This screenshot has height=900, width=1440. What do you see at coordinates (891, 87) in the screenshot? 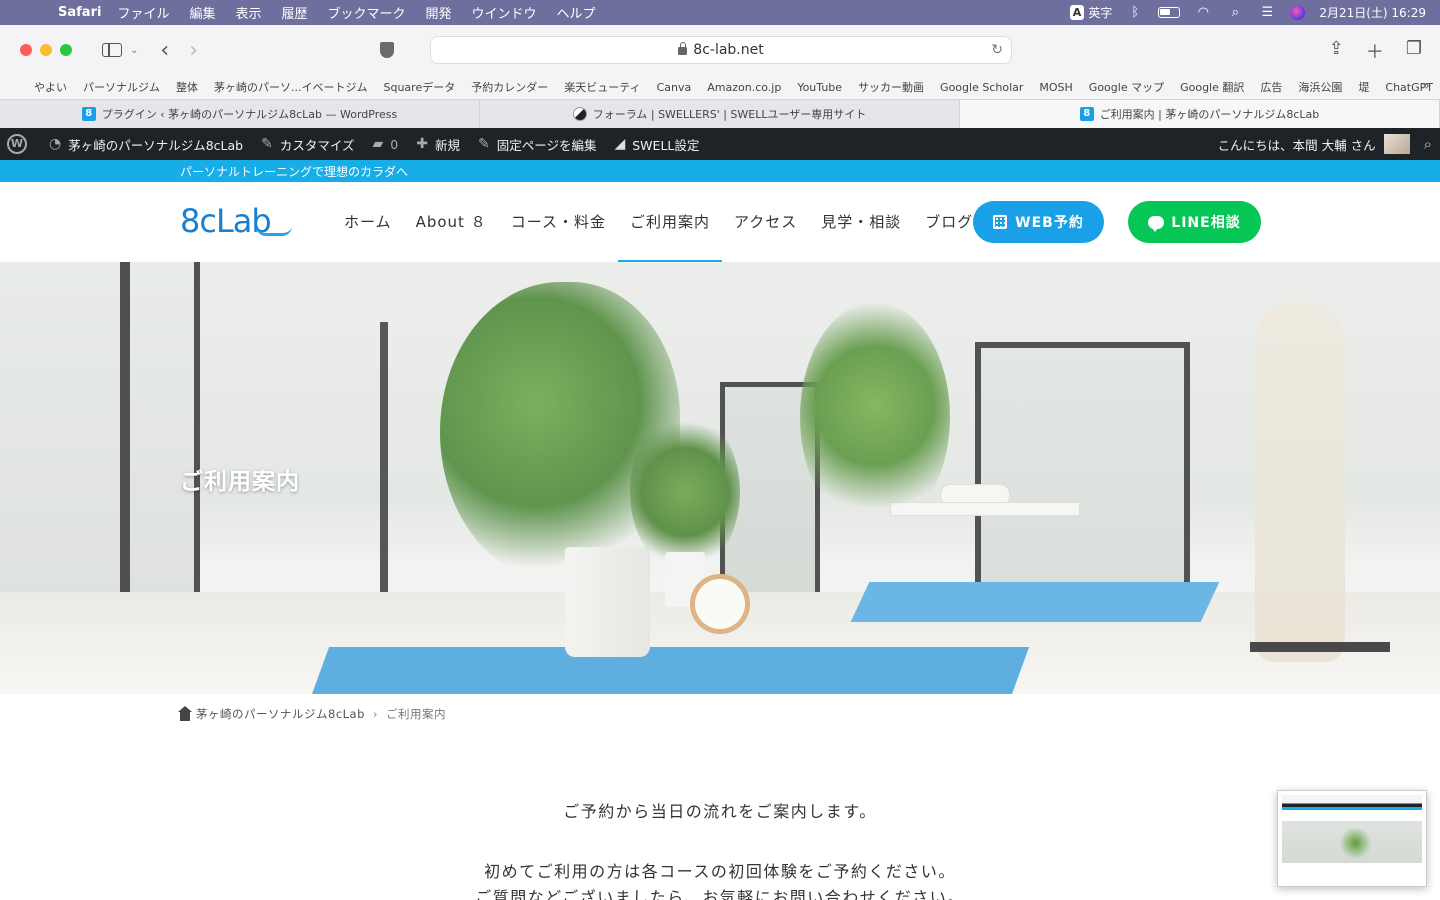
I see `favorite-item: サッカー動画` at bounding box center [891, 87].